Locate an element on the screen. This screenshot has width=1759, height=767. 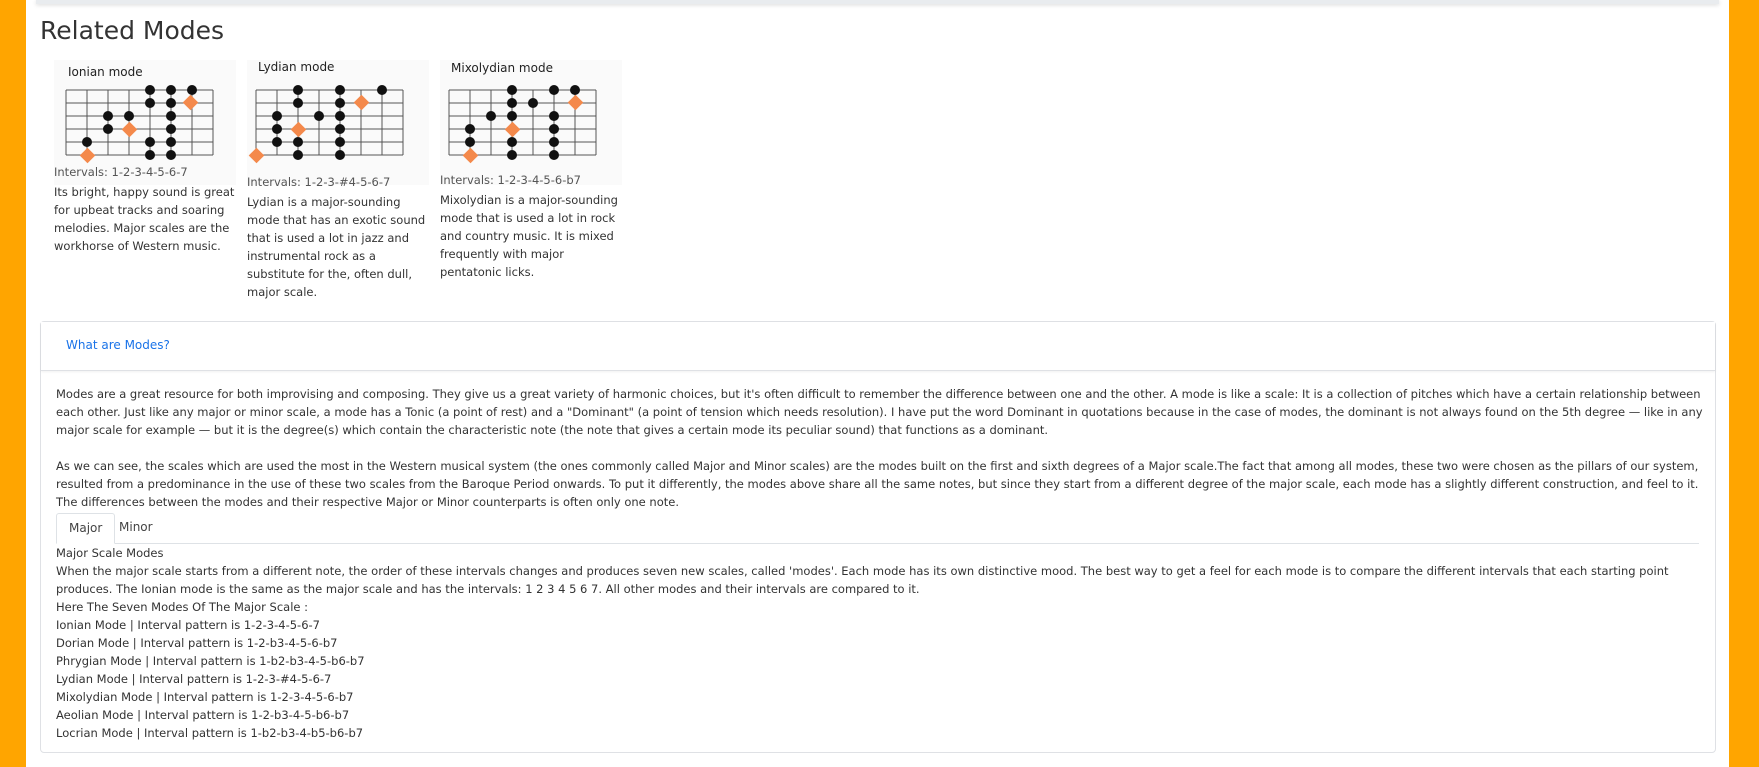
lydian-intervals: Intervals: 1-2-3-#4-5-6-7 is located at coordinates (319, 182).